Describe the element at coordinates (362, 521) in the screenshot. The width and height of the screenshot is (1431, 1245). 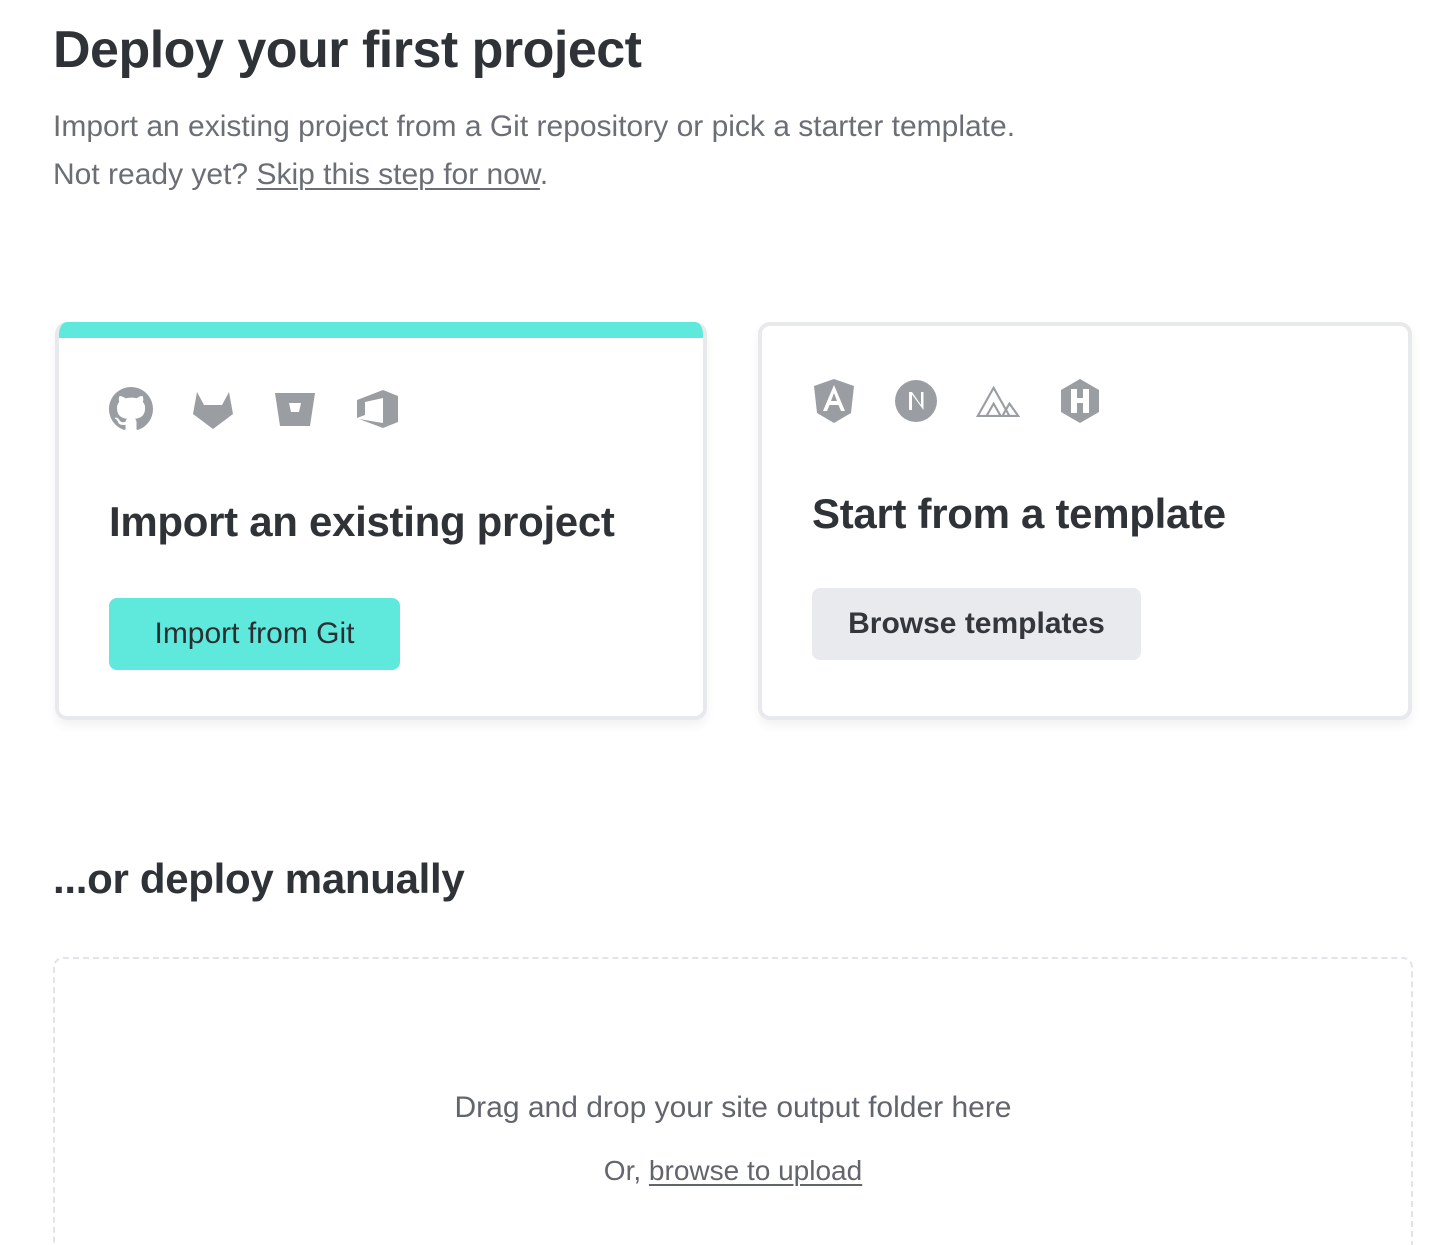
I see `import-card-heading: Import an existing project` at that location.